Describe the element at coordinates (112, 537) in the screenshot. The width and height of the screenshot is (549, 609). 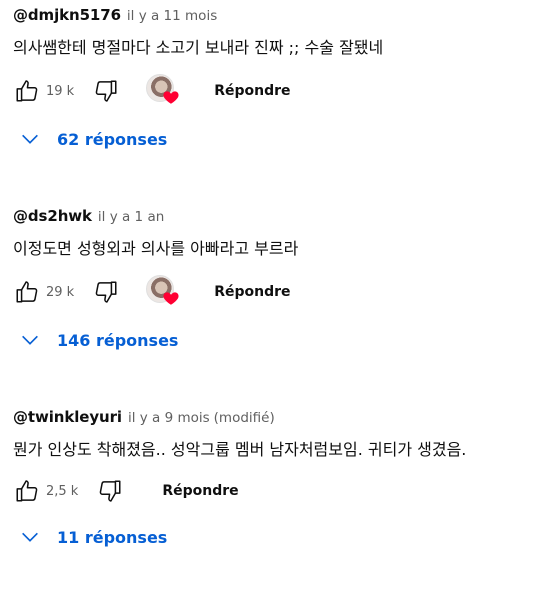
I see `replies-count: 11 réponses` at that location.